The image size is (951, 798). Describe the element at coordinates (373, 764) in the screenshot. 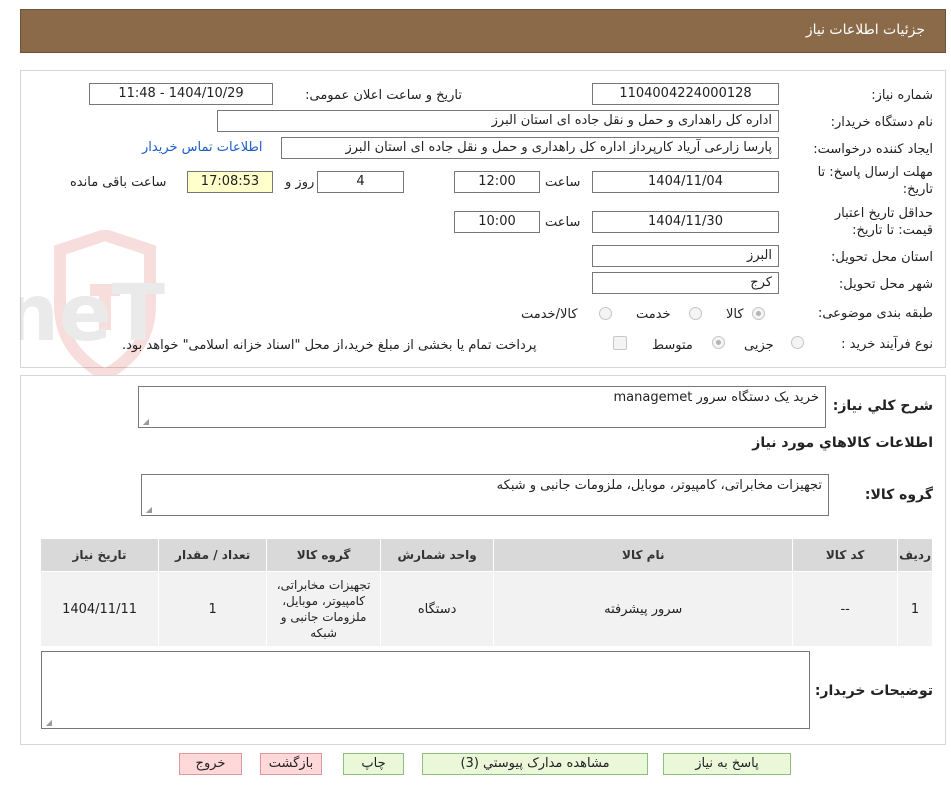

I see `print-button: چاپ` at that location.